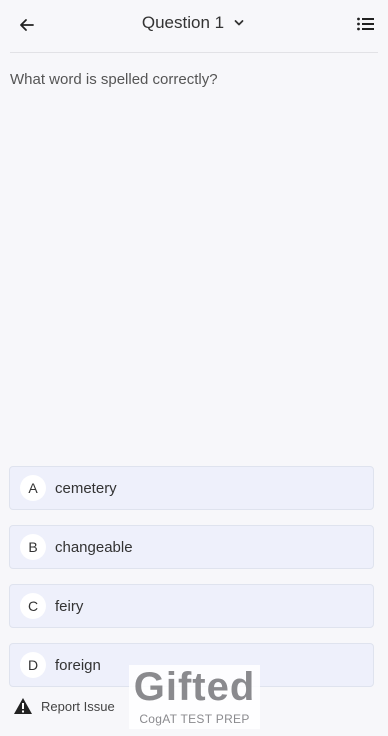 The height and width of the screenshot is (736, 388). I want to click on option-text: cemetery, so click(86, 488).